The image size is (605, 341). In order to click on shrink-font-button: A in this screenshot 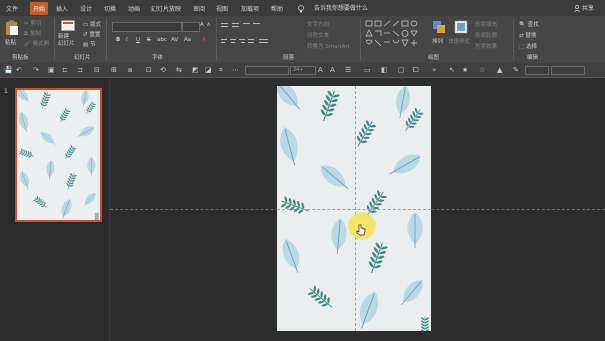, I will do `click(208, 25)`.